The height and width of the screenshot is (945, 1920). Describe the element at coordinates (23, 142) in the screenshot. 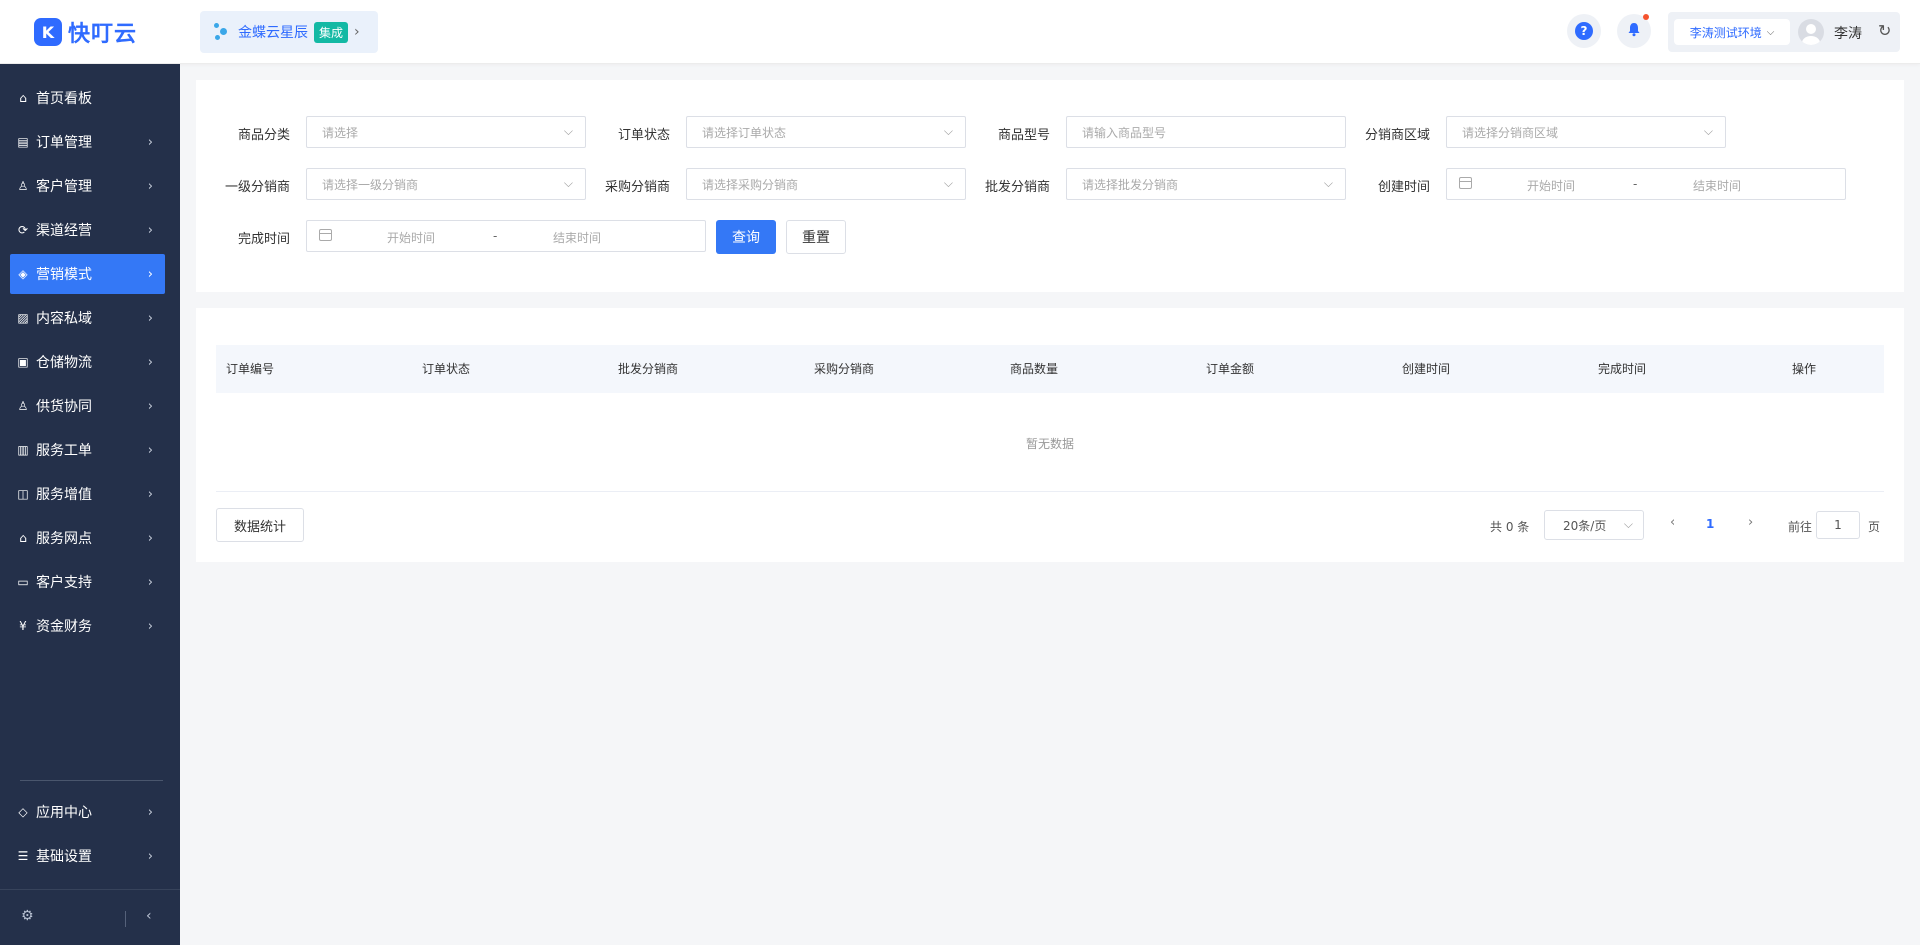

I see `order-icon: ▤` at that location.